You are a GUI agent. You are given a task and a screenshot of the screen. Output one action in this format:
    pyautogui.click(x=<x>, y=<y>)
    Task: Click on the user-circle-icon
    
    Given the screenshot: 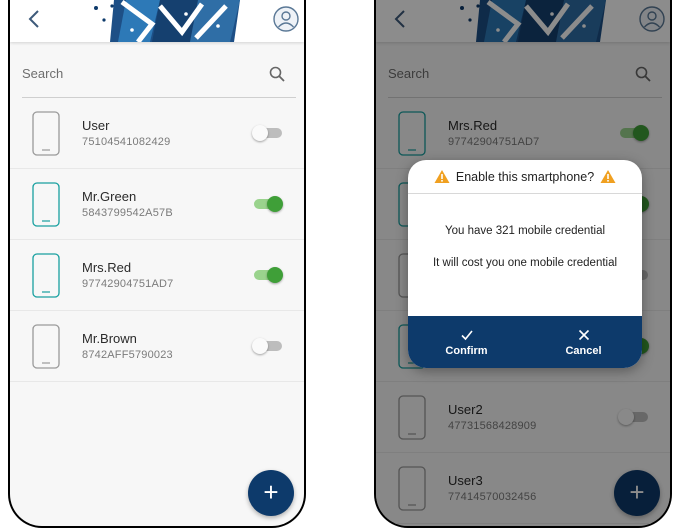 What is the action you would take?
    pyautogui.click(x=286, y=19)
    